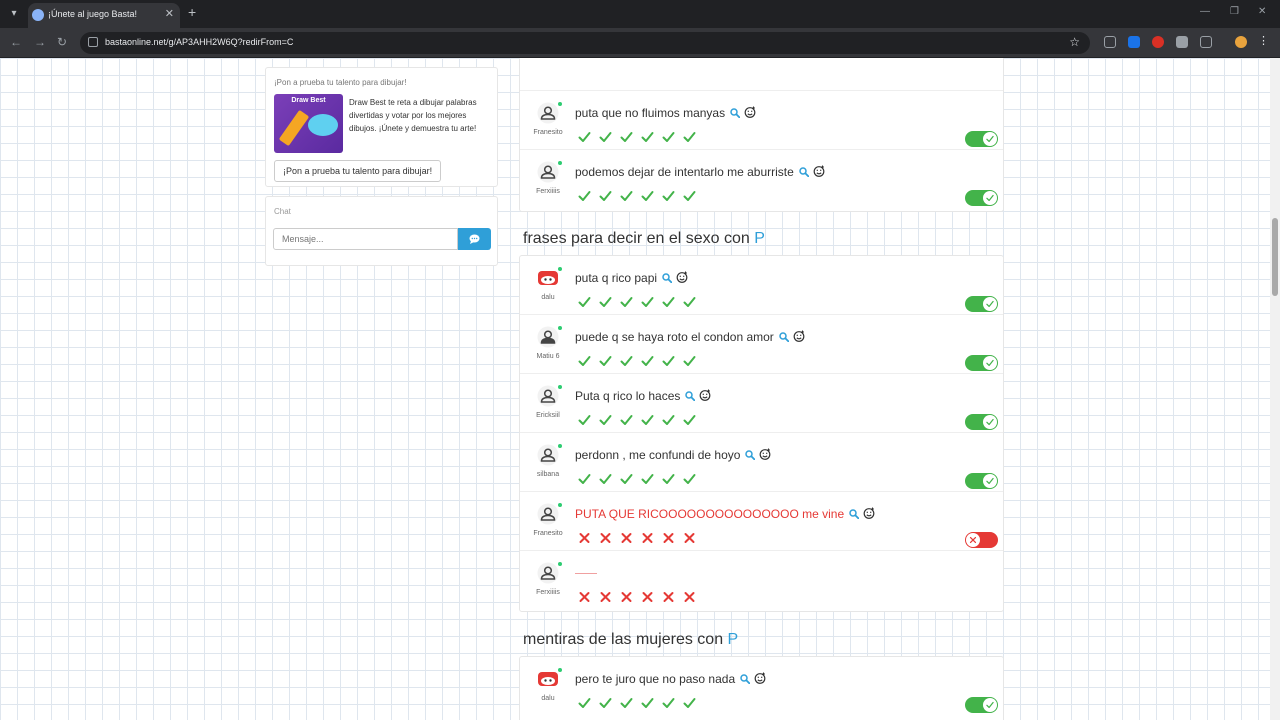 This screenshot has width=1280, height=720. What do you see at coordinates (104, 15) in the screenshot?
I see `browser-tab: ¡Únete al juego Basta! ✕` at bounding box center [104, 15].